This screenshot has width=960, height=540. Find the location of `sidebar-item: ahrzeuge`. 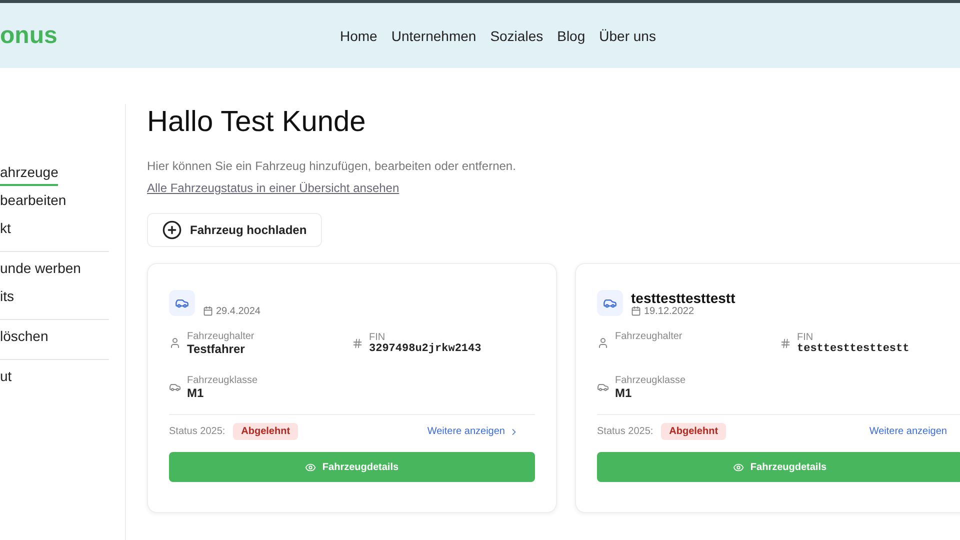

sidebar-item: ahrzeuge is located at coordinates (29, 173).